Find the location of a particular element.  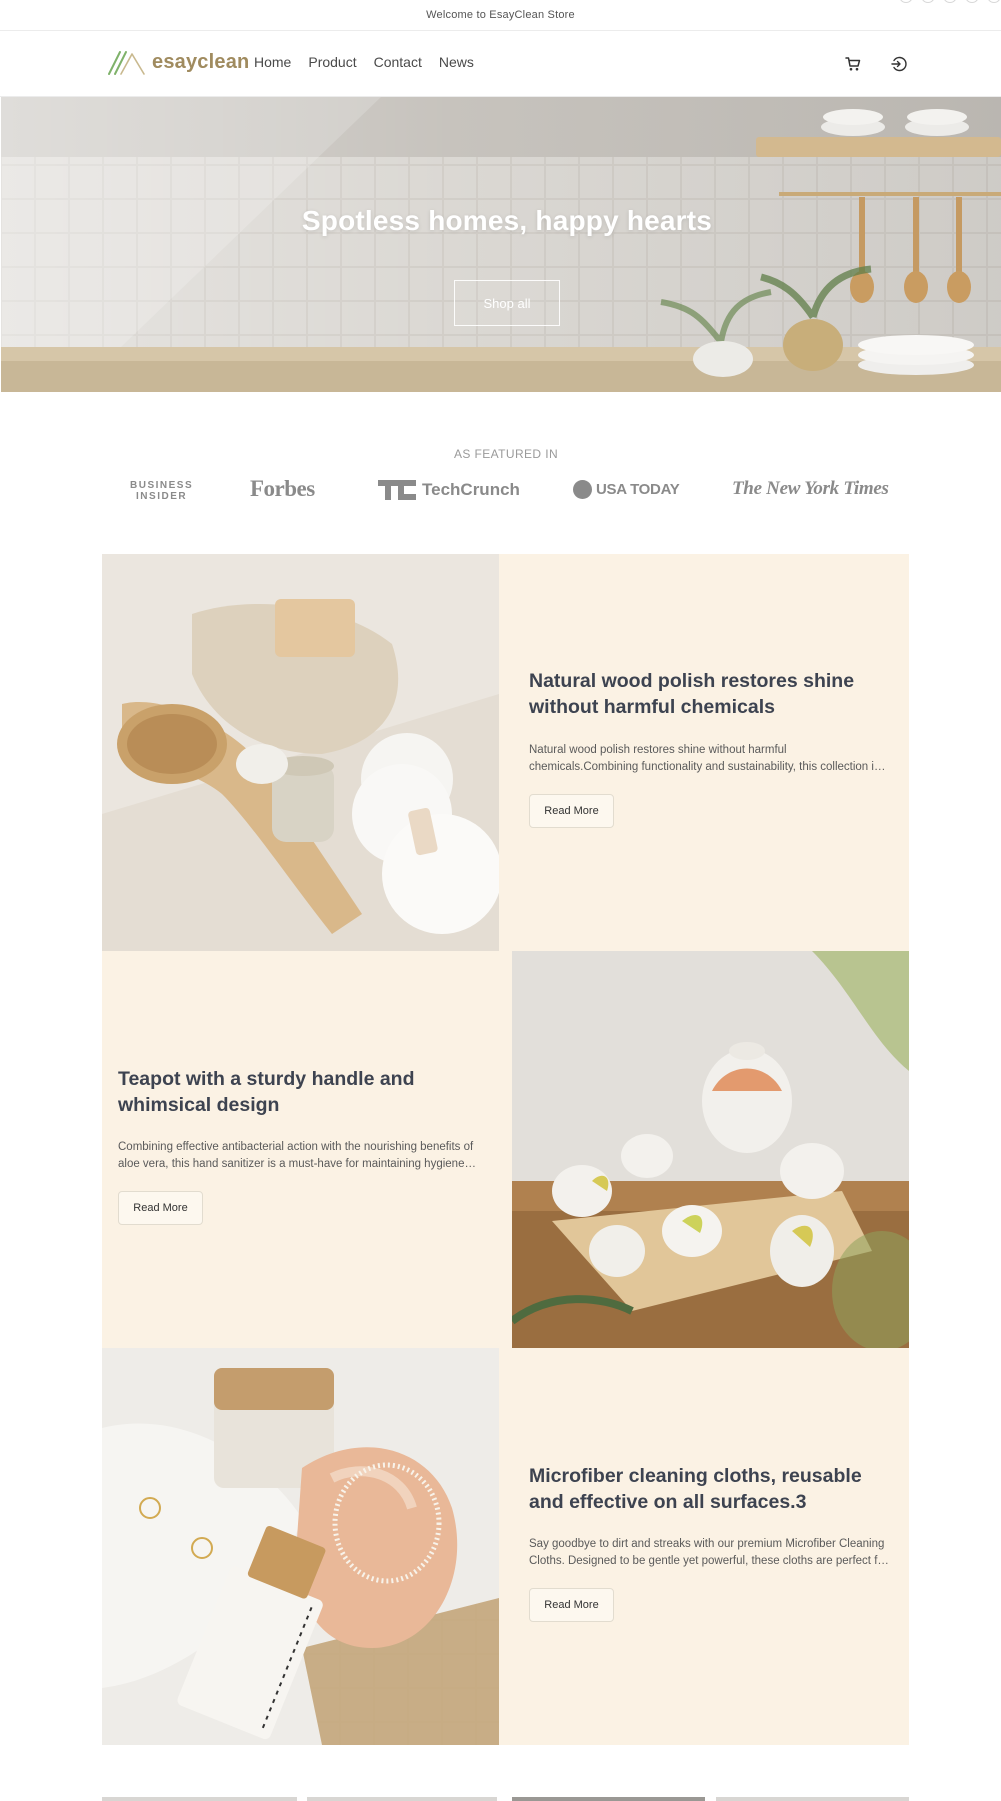

business-insider-logo: BUSINESS INSIDER is located at coordinates (161, 491).